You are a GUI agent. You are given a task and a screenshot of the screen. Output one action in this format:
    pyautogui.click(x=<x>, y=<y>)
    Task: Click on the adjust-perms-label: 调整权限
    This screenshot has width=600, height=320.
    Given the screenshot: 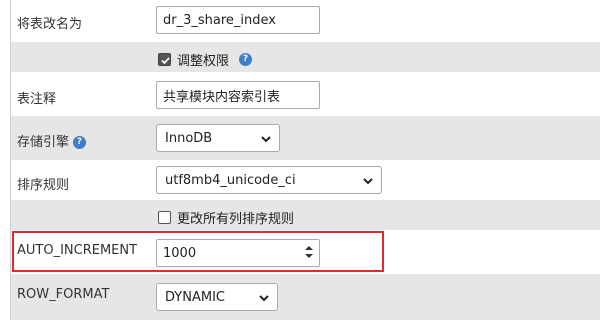 What is the action you would take?
    pyautogui.click(x=203, y=61)
    